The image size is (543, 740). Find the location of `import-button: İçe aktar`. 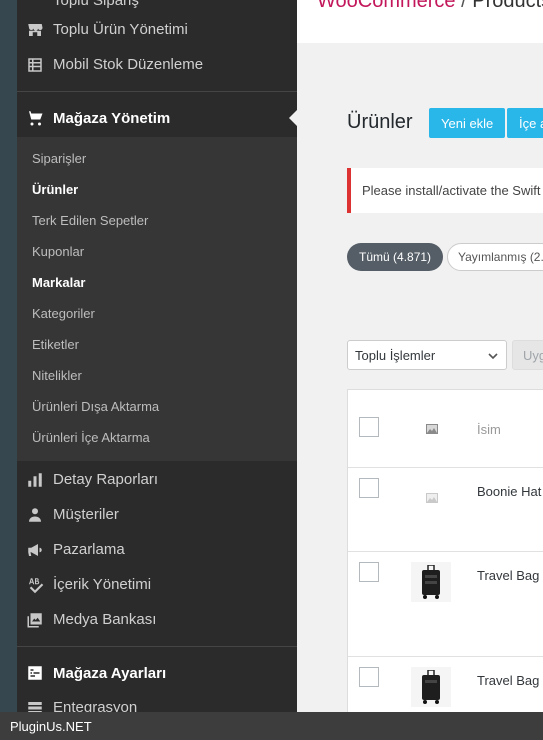

import-button: İçe aktar is located at coordinates (525, 123).